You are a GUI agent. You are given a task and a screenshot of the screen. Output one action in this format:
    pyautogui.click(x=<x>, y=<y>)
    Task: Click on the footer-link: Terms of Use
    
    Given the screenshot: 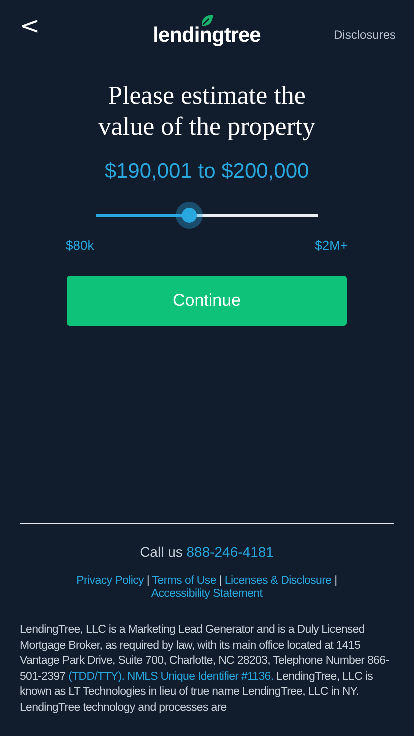 What is the action you would take?
    pyautogui.click(x=184, y=581)
    